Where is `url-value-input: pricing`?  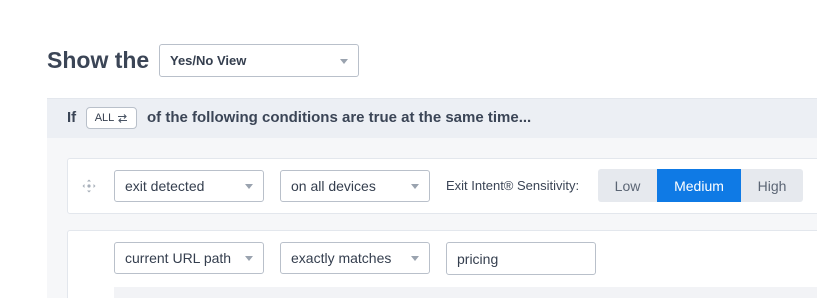
url-value-input: pricing is located at coordinates (521, 258).